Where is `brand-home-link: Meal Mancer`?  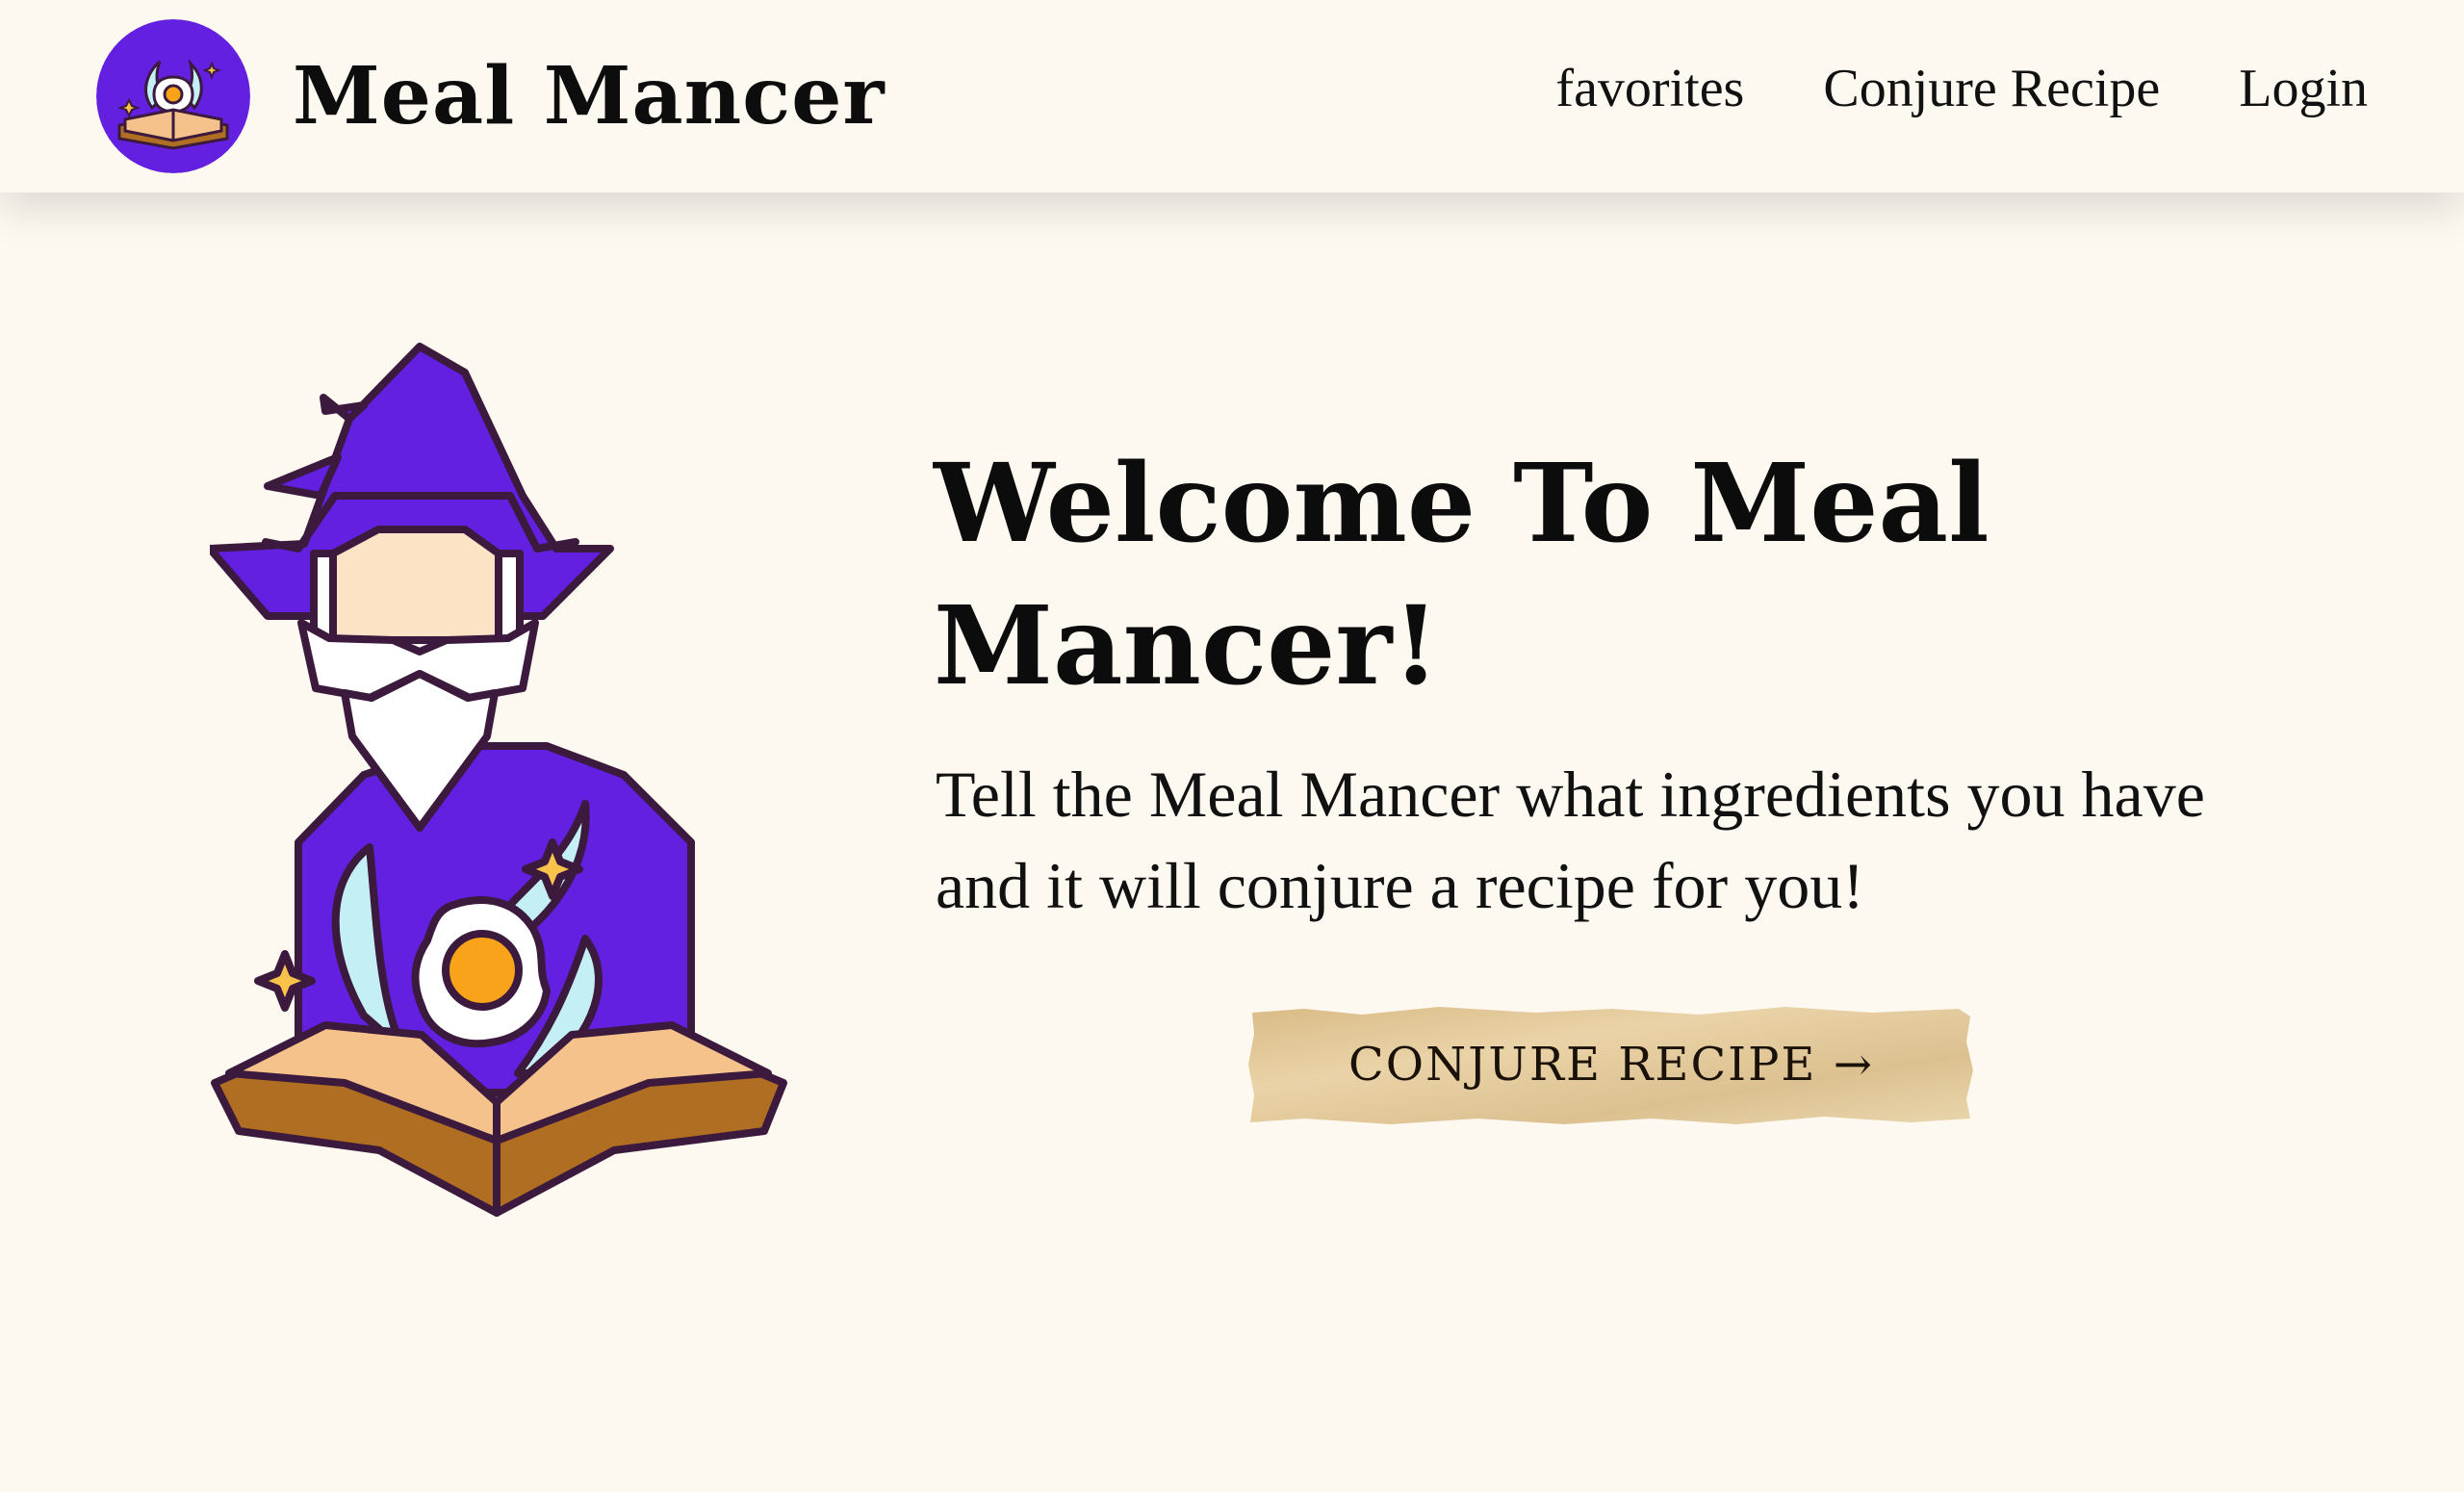
brand-home-link: Meal Mancer is located at coordinates (491, 96).